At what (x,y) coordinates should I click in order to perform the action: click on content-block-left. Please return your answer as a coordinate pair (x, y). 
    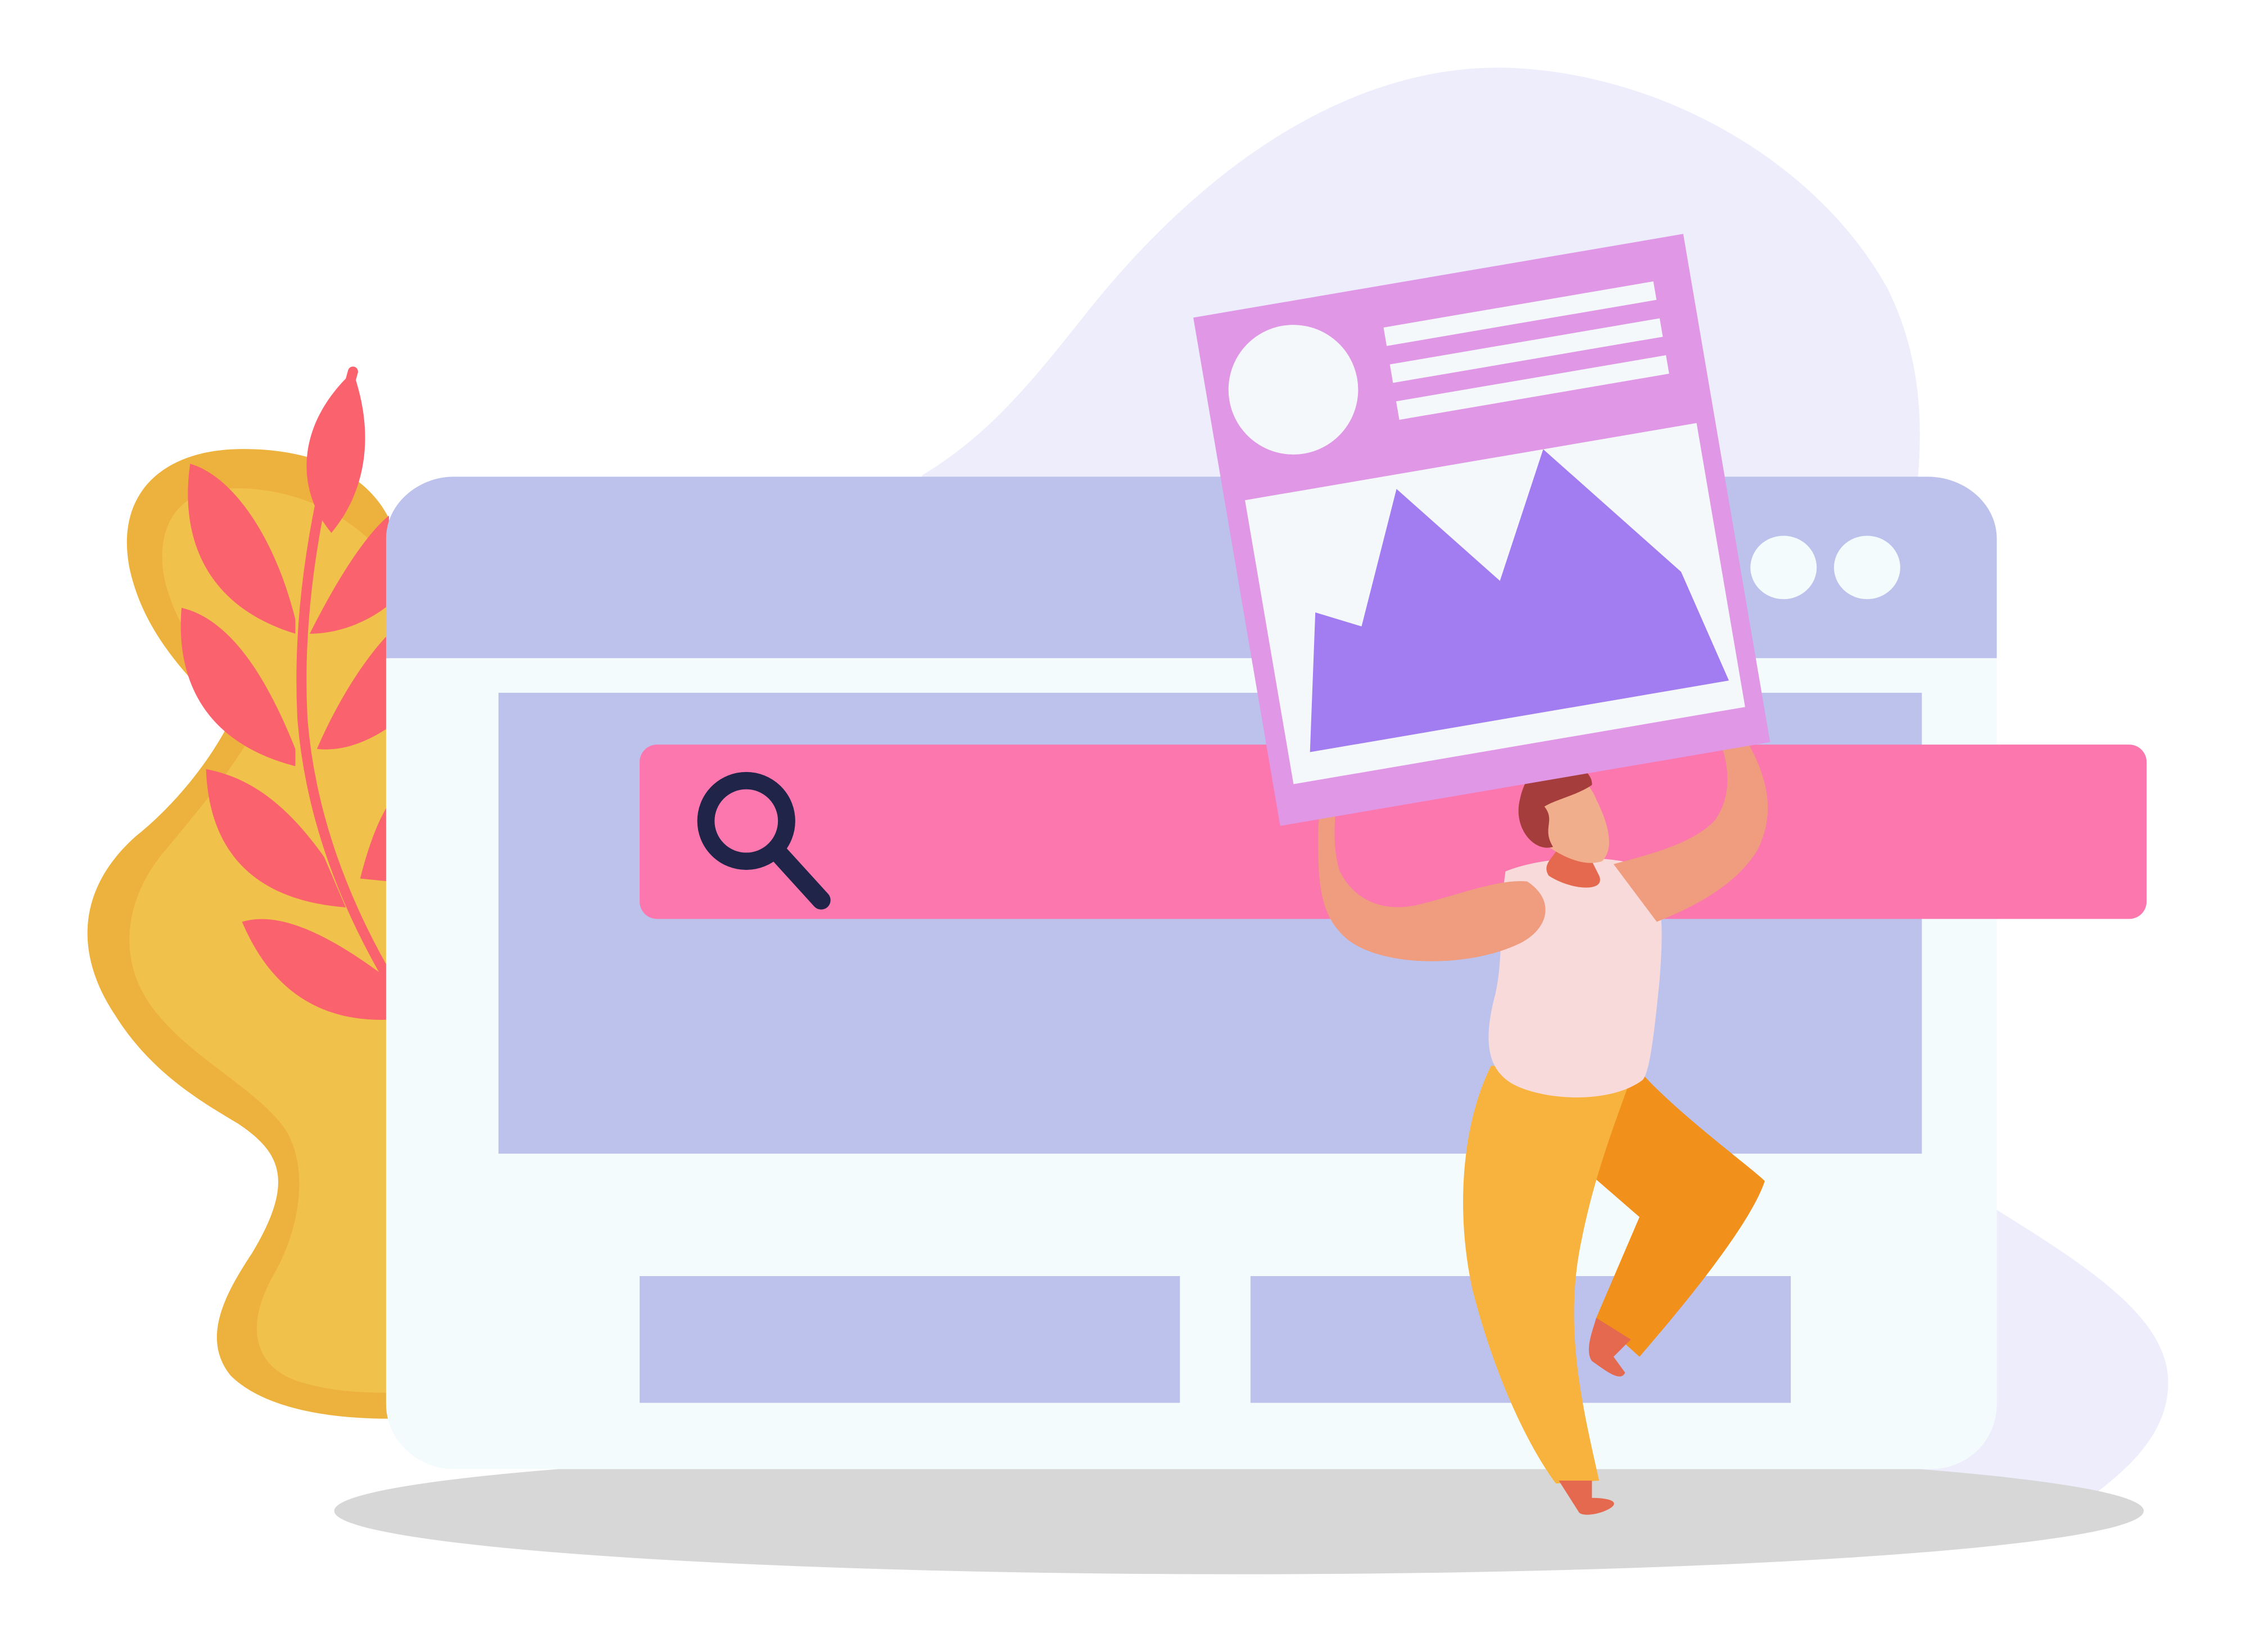
    Looking at the image, I should click on (910, 1339).